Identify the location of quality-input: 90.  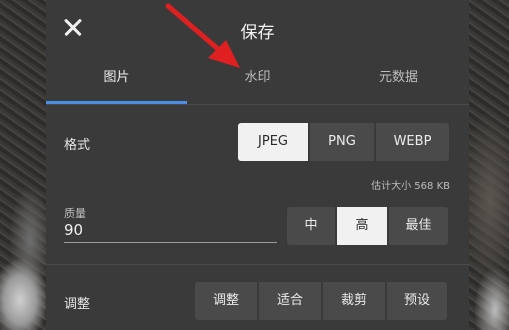
(170, 231).